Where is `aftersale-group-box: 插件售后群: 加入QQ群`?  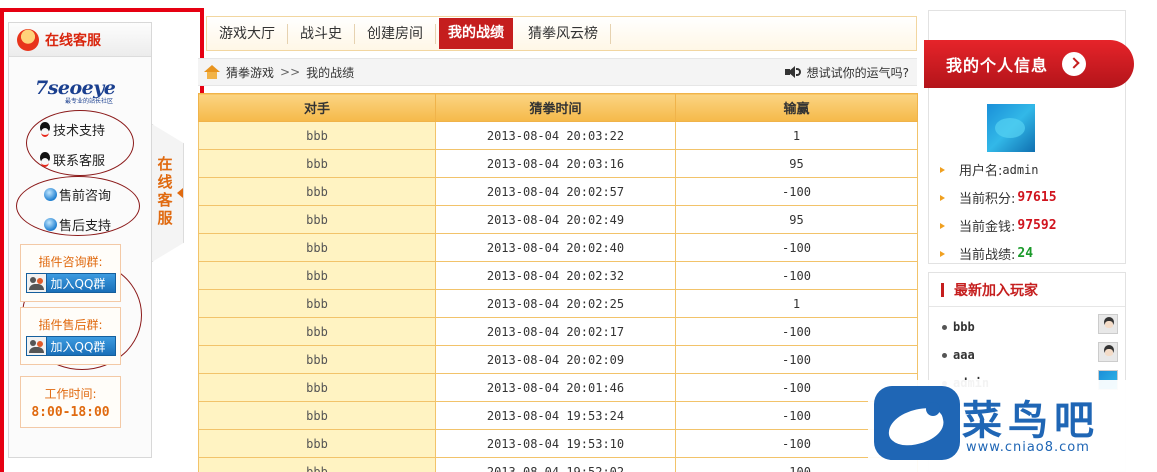 aftersale-group-box: 插件售后群: 加入QQ群 is located at coordinates (70, 336).